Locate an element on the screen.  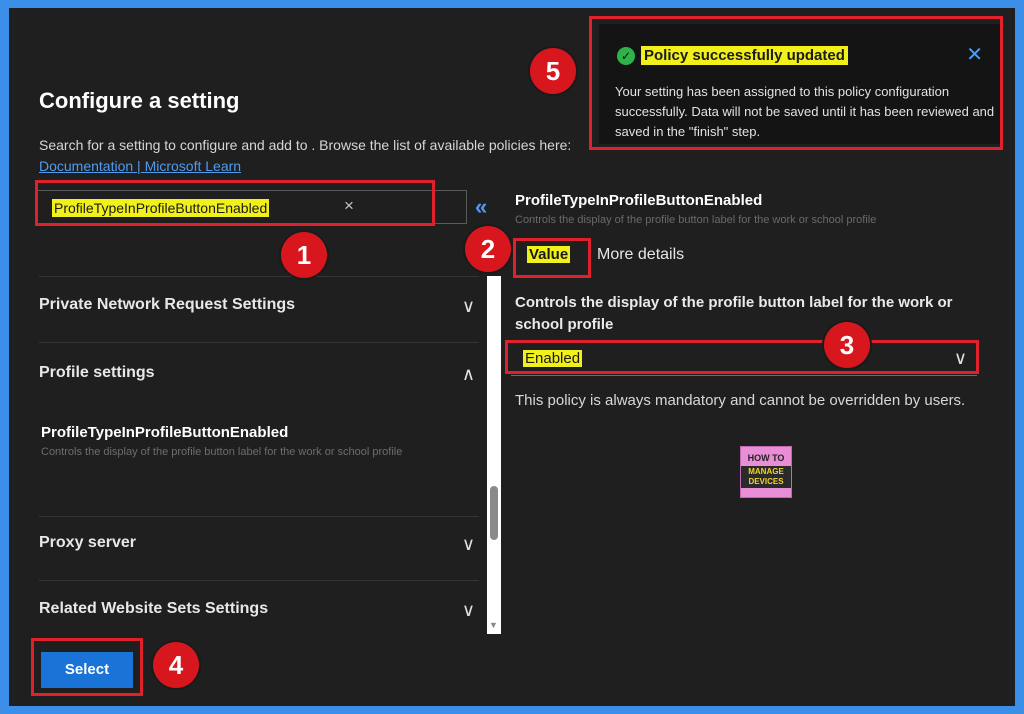
howto-logo: HOW TO MANAGE DEVICES is located at coordinates (766, 472).